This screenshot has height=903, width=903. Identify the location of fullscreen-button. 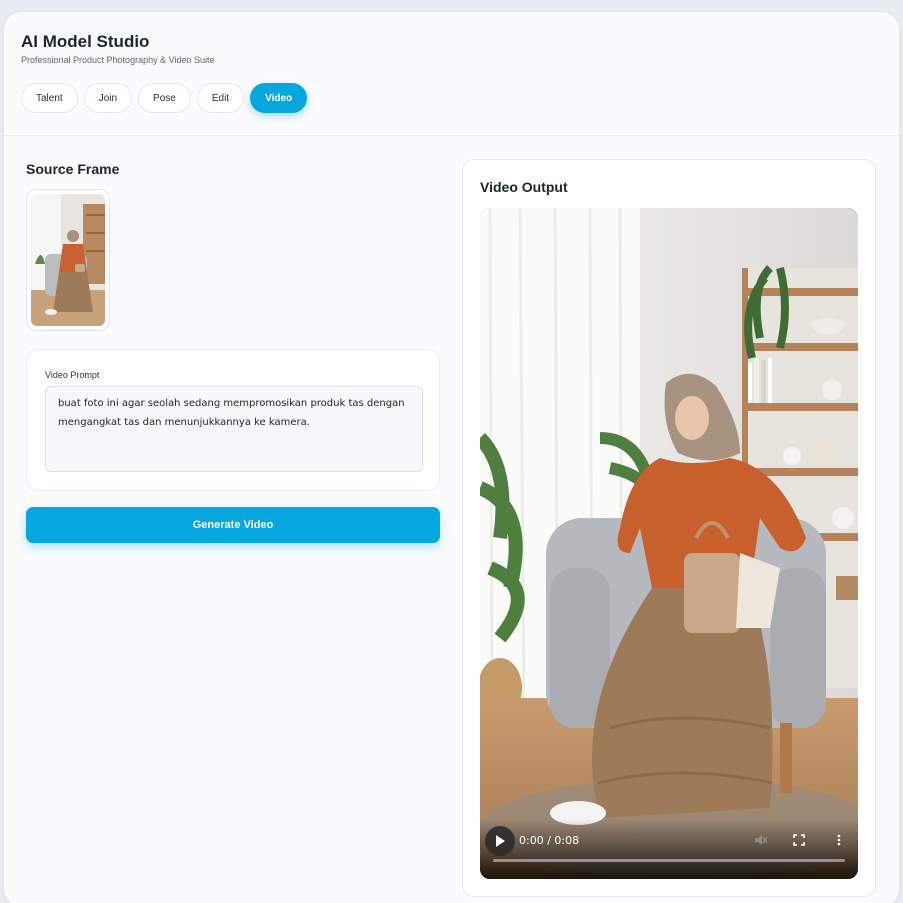
(799, 840).